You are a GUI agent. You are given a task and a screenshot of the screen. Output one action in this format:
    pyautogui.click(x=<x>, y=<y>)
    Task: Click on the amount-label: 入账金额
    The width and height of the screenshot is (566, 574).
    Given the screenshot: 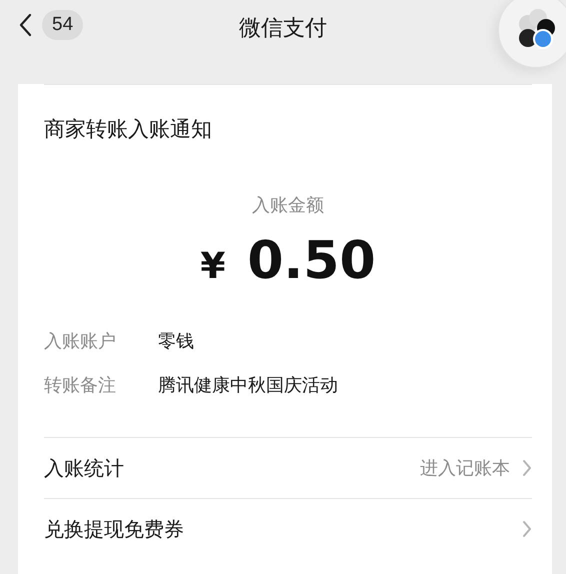 What is the action you would take?
    pyautogui.click(x=288, y=205)
    